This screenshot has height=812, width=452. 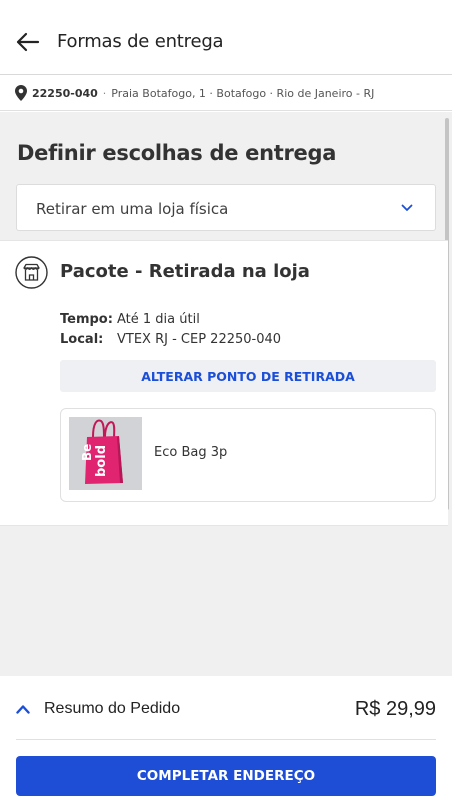 What do you see at coordinates (140, 41) in the screenshot?
I see `page-title: Formas de entrega` at bounding box center [140, 41].